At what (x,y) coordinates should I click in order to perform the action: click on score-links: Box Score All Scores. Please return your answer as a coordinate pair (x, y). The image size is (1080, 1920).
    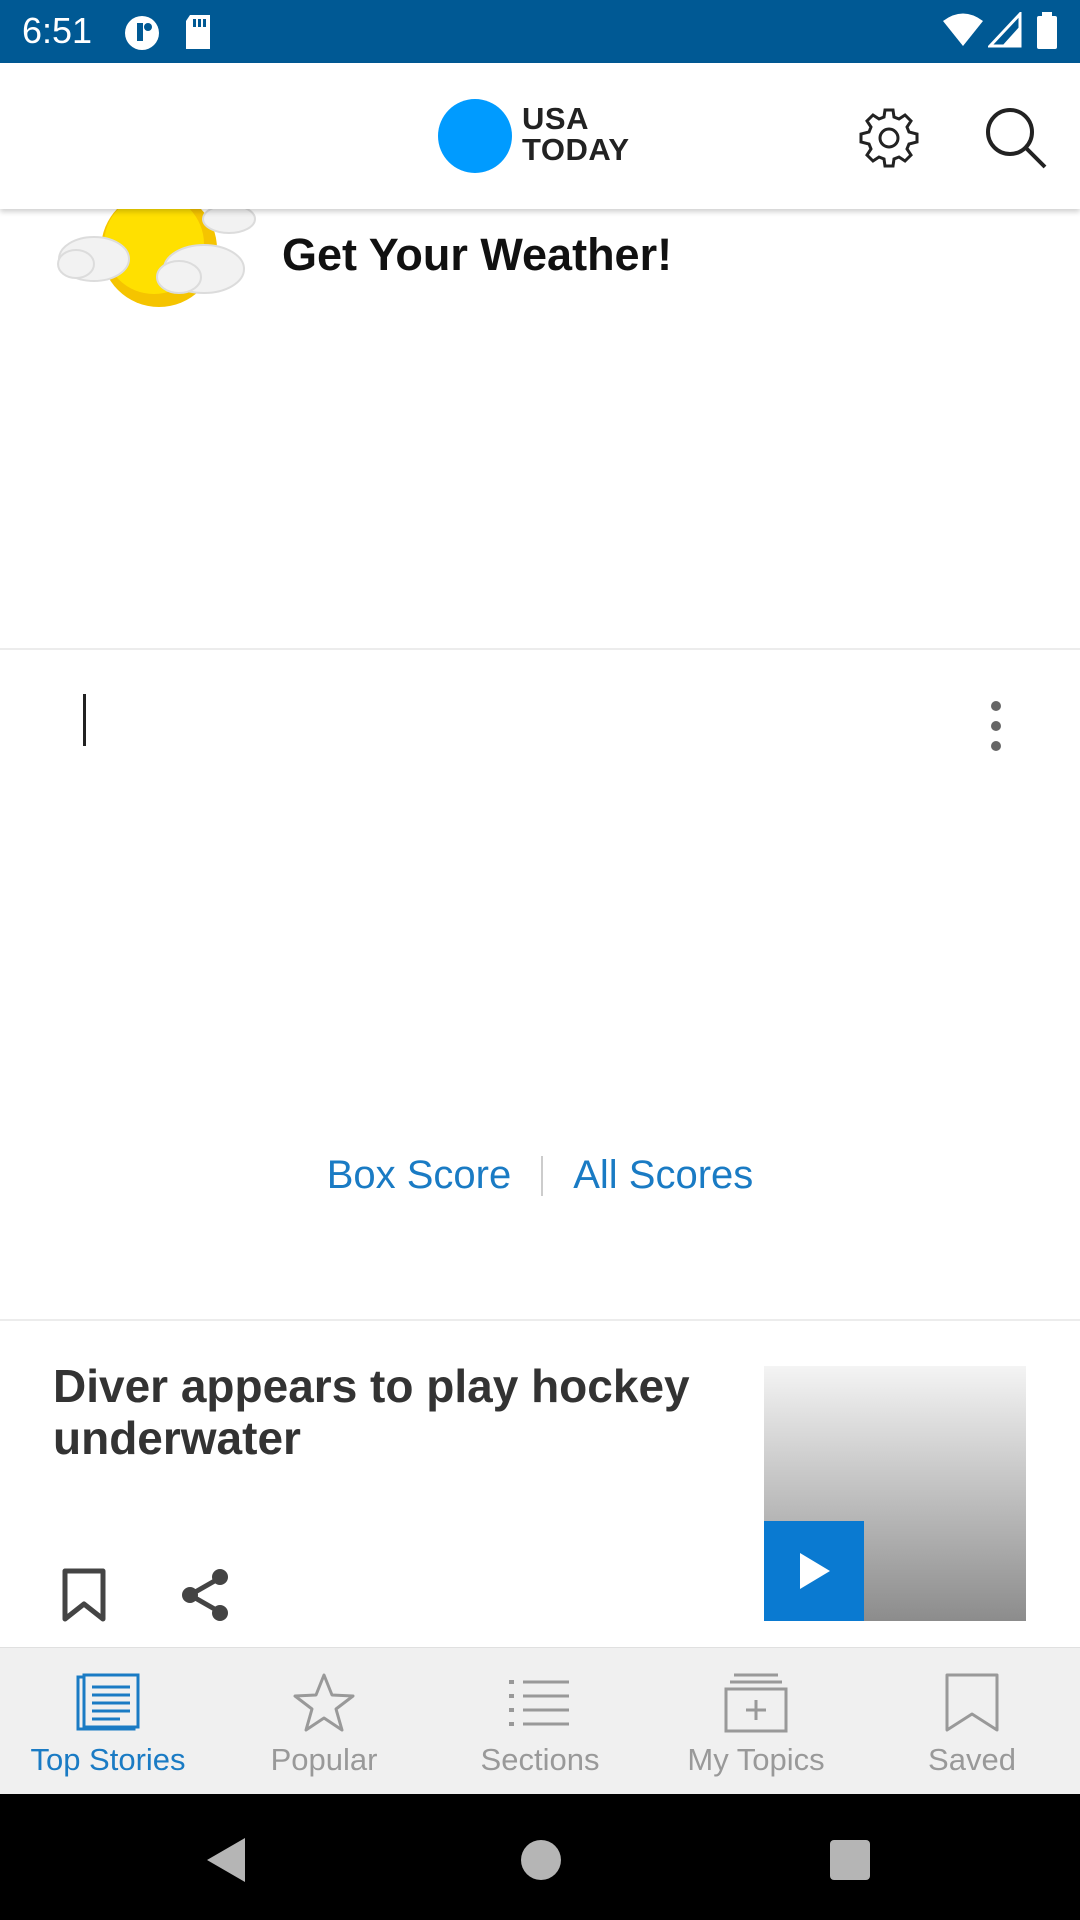
    Looking at the image, I should click on (540, 1175).